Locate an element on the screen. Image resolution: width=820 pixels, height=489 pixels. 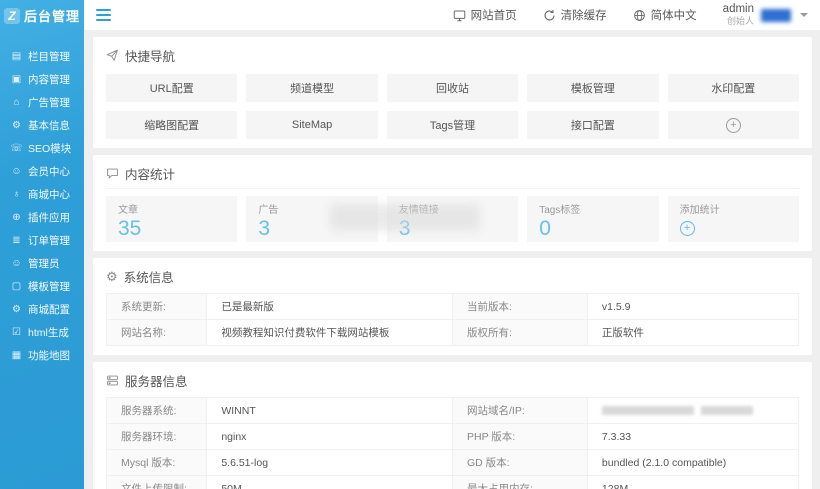
sidebar-item-mall: ♁ 商城中心 is located at coordinates (42, 194).